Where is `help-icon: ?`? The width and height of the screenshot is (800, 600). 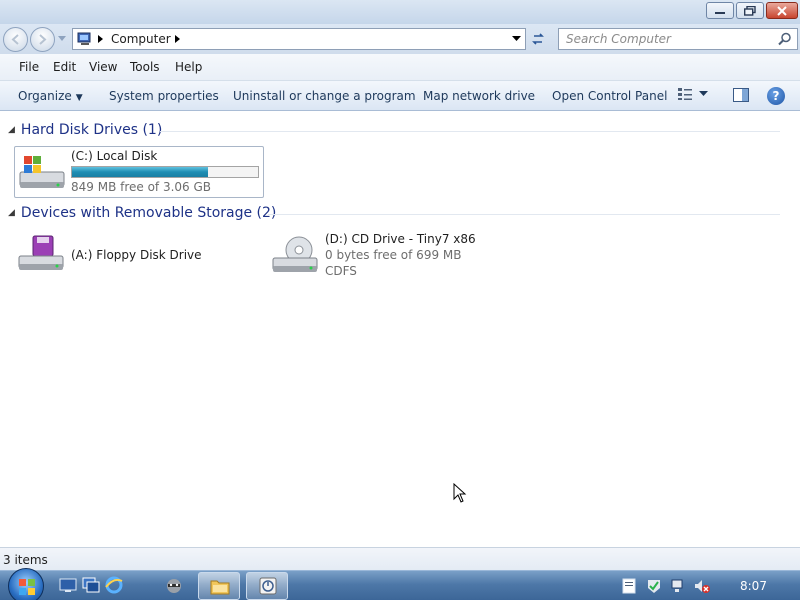 help-icon: ? is located at coordinates (776, 96).